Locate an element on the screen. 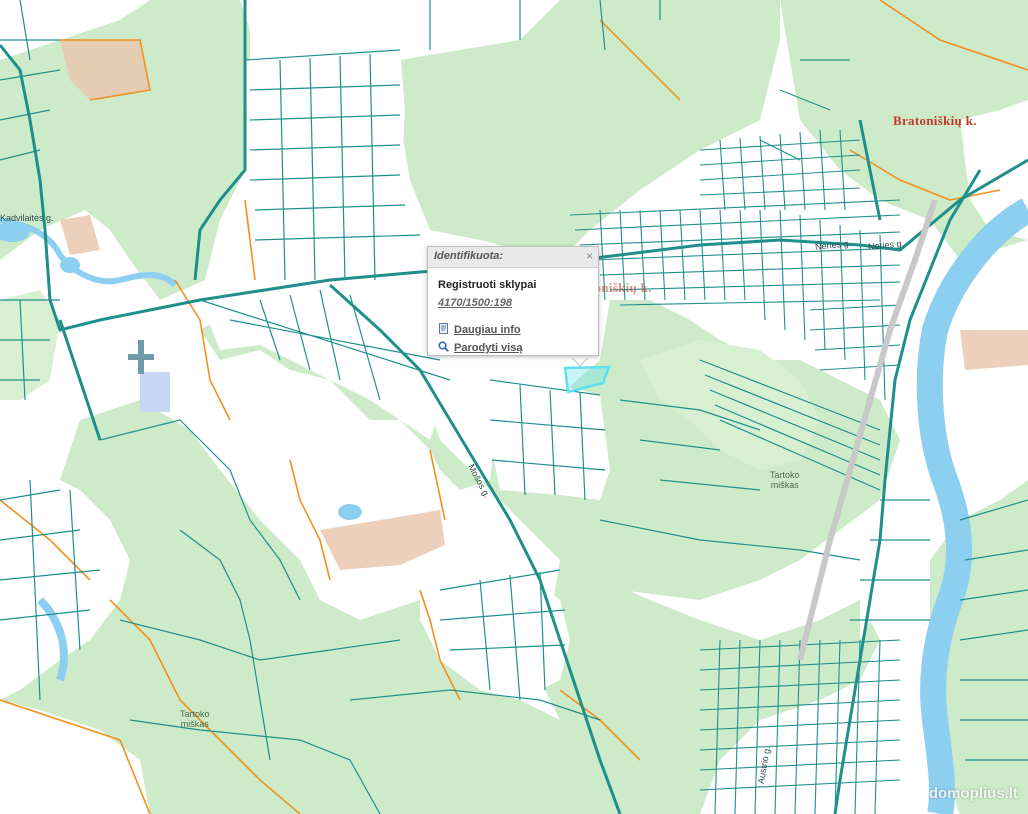 The width and height of the screenshot is (1028, 814). street-label-kadvilaites: Kadvilaitės g. is located at coordinates (27, 218).